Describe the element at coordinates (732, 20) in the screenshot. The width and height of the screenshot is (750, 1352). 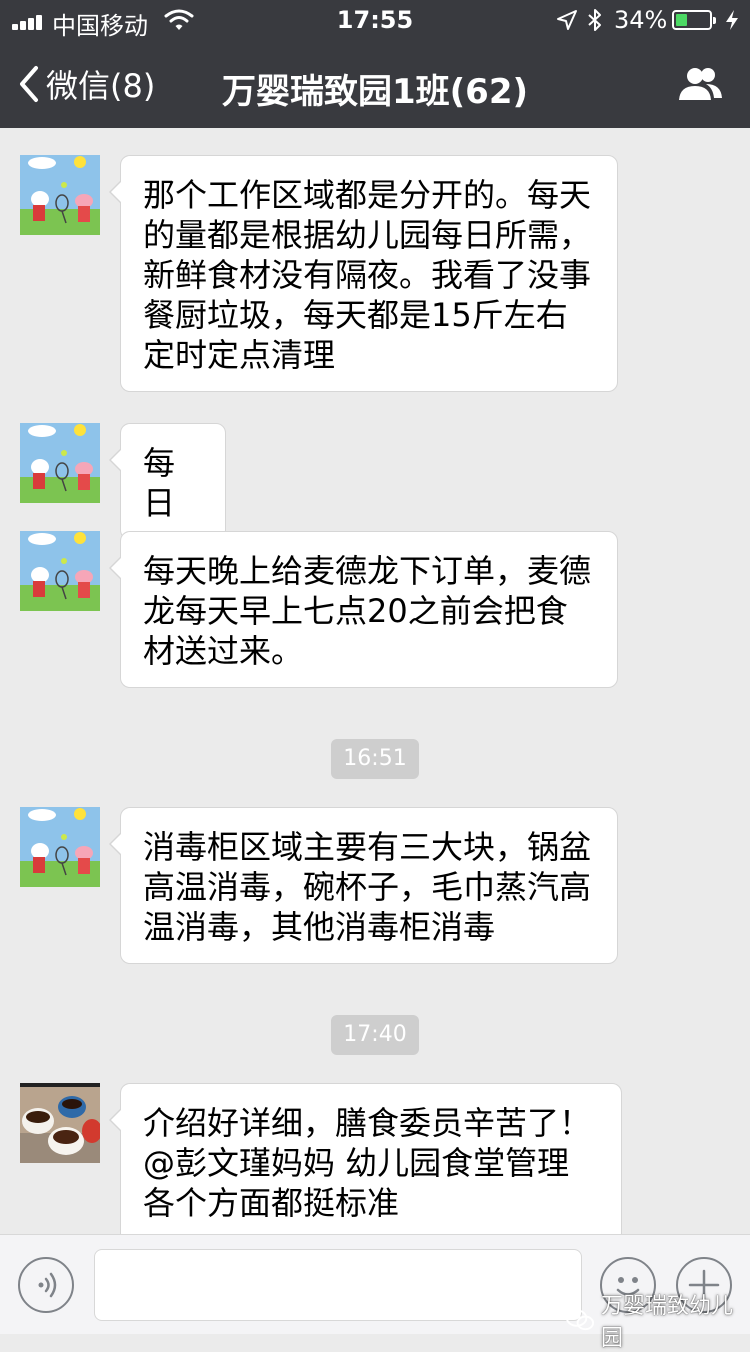
I see `charging-bolt-icon` at that location.